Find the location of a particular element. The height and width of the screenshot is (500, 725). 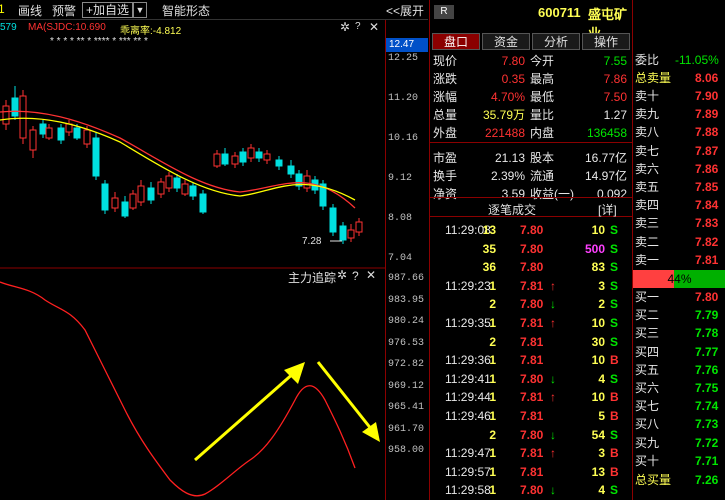

quote-value: 7.80 is located at coordinates (513, 61).